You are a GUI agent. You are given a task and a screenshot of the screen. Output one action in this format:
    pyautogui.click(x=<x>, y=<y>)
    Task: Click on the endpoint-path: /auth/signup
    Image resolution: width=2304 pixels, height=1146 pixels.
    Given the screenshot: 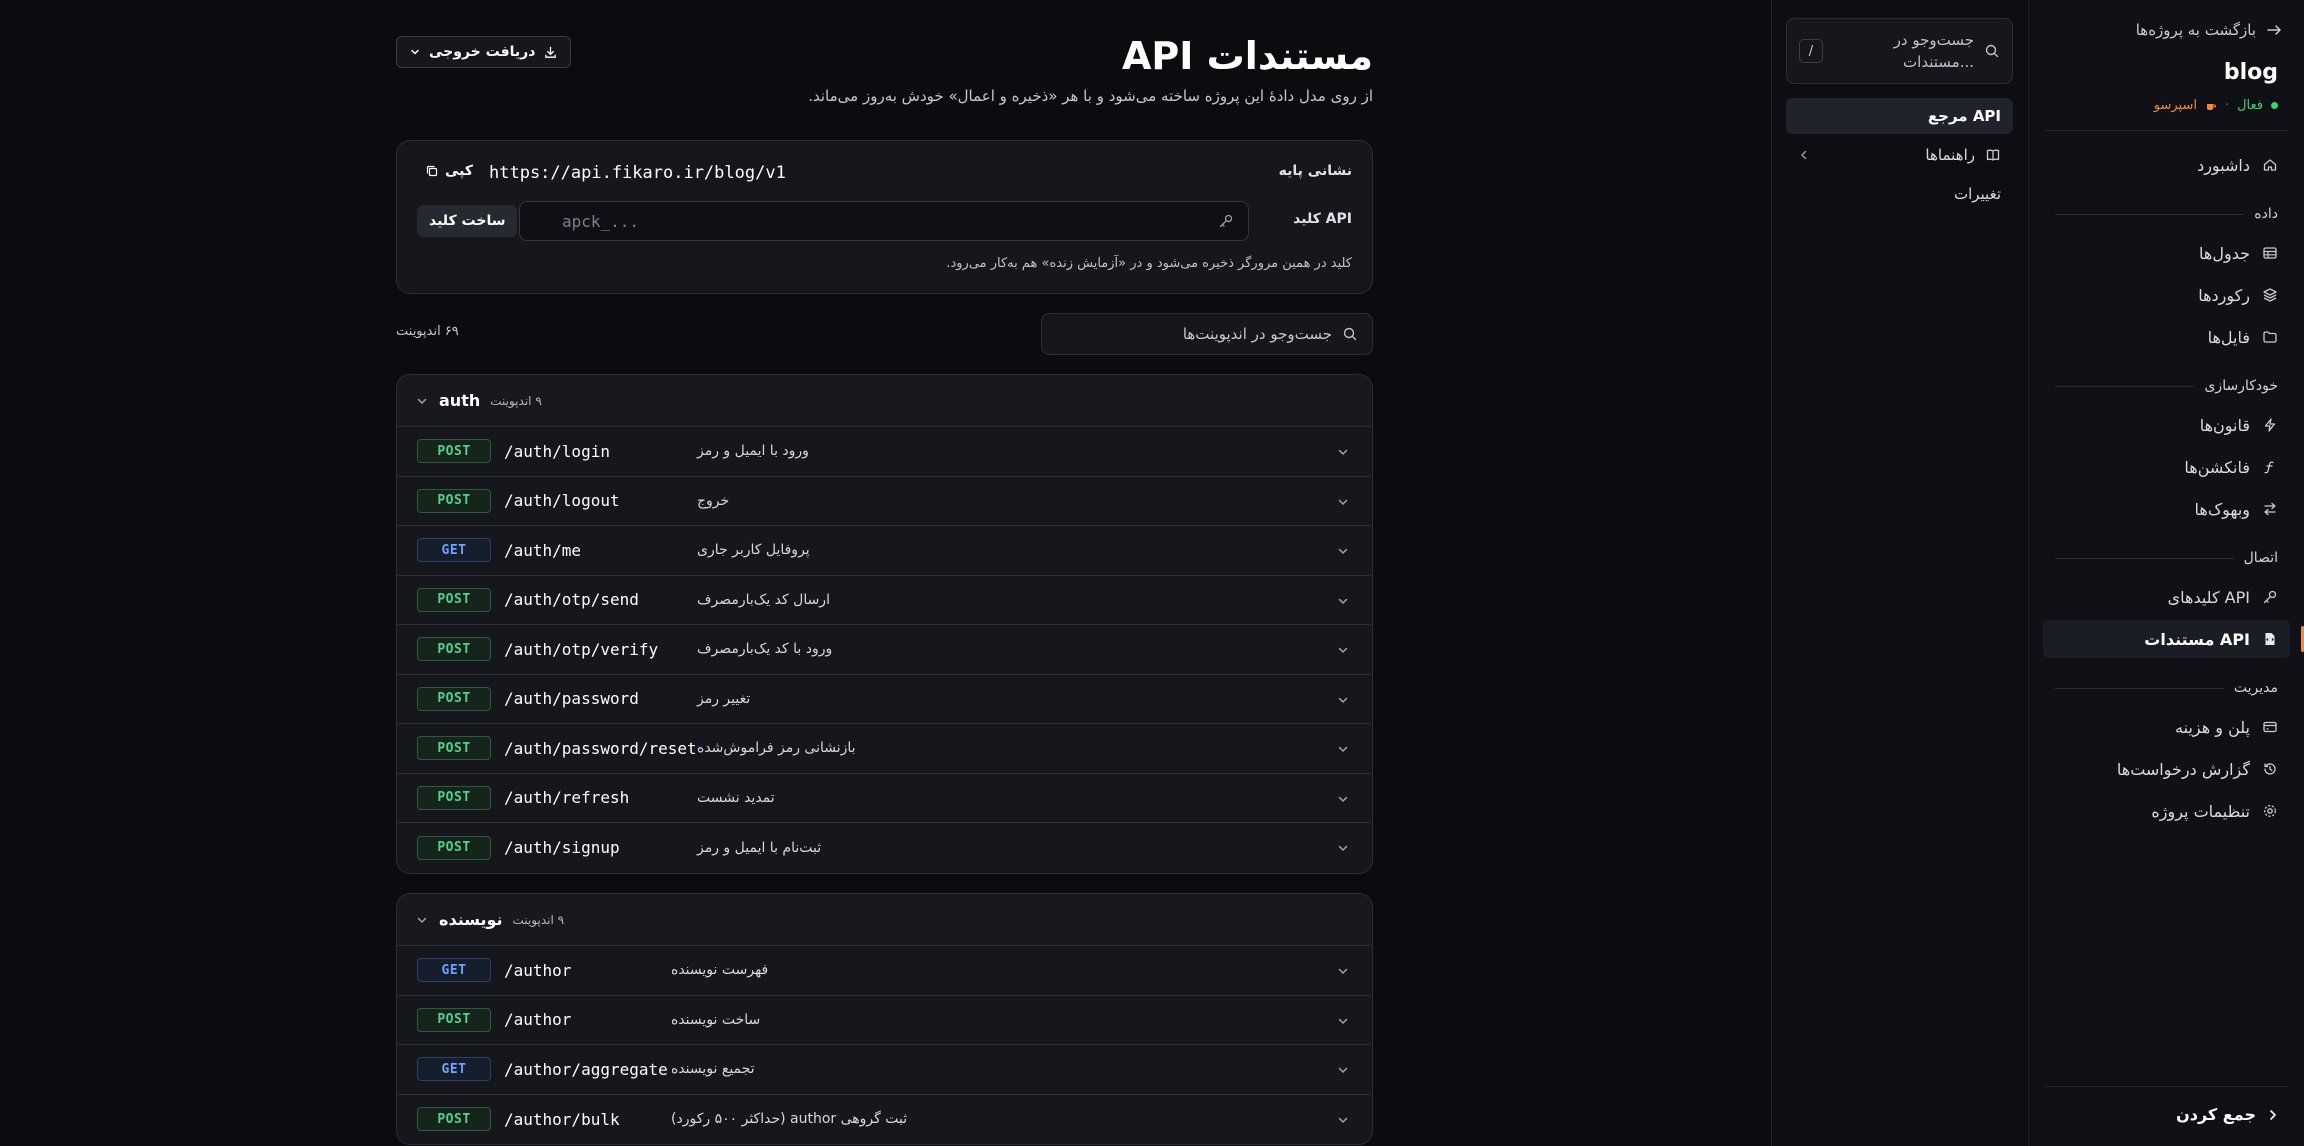 What is the action you would take?
    pyautogui.click(x=562, y=848)
    